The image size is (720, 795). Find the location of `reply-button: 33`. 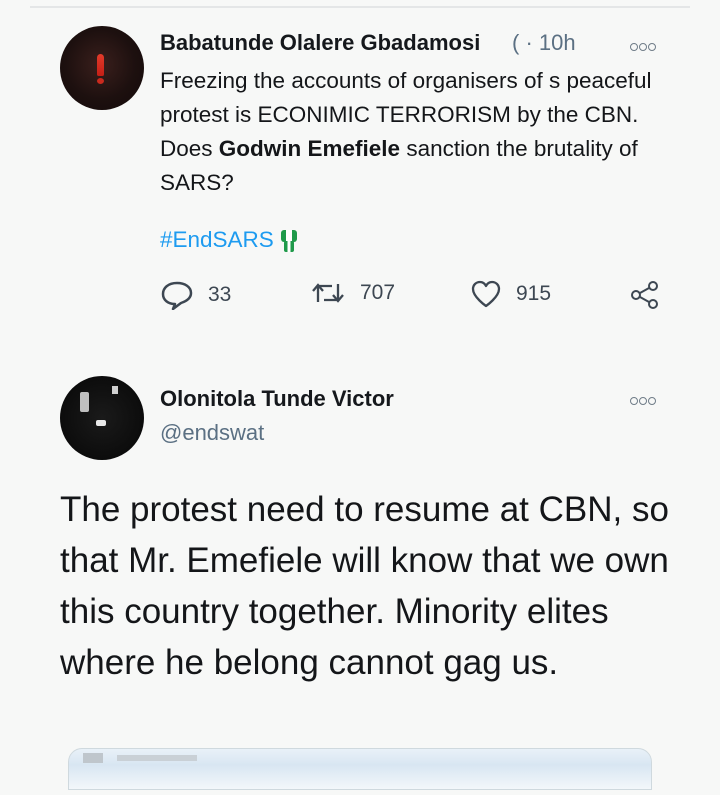

reply-button: 33 is located at coordinates (195, 295).